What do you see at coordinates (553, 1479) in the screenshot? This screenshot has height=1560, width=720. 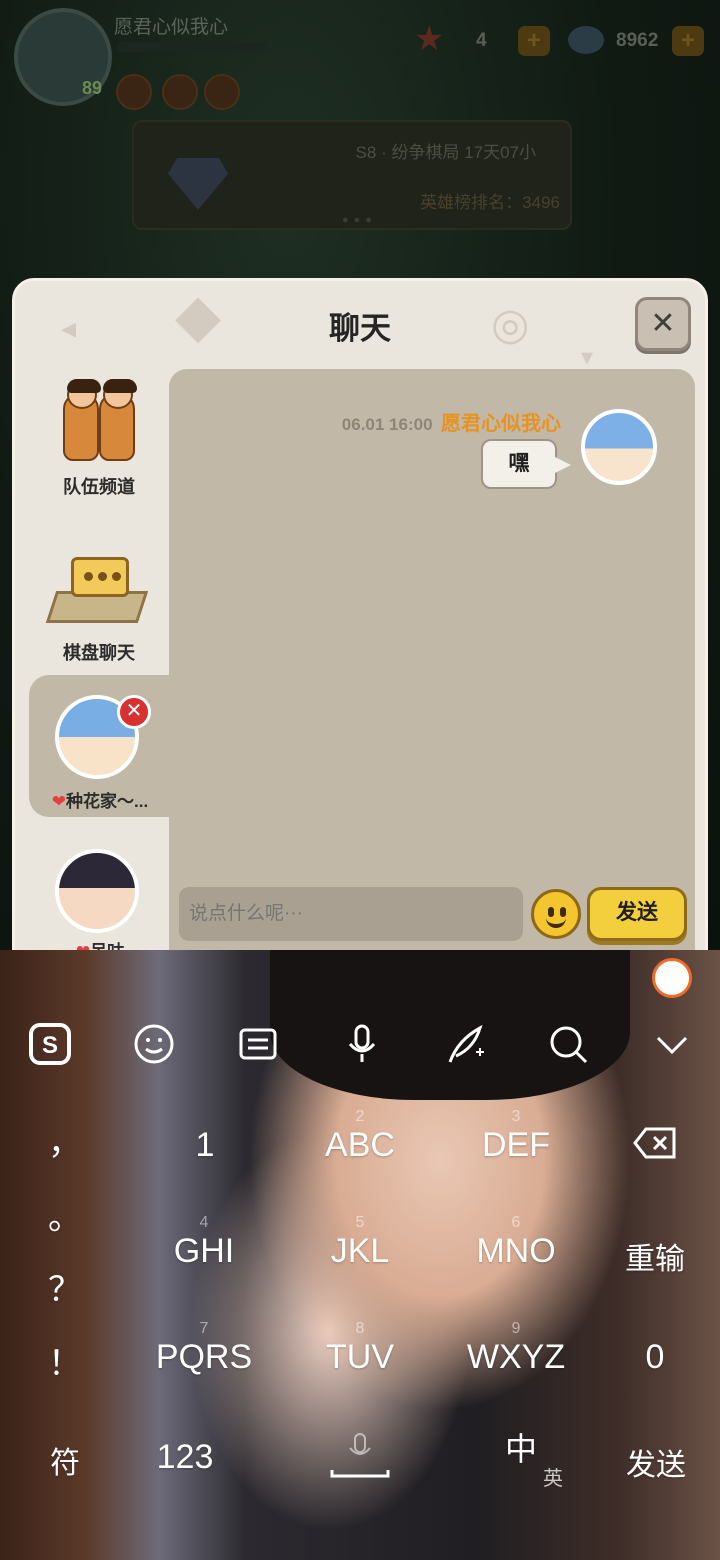 I see `language-alt-label: 英` at bounding box center [553, 1479].